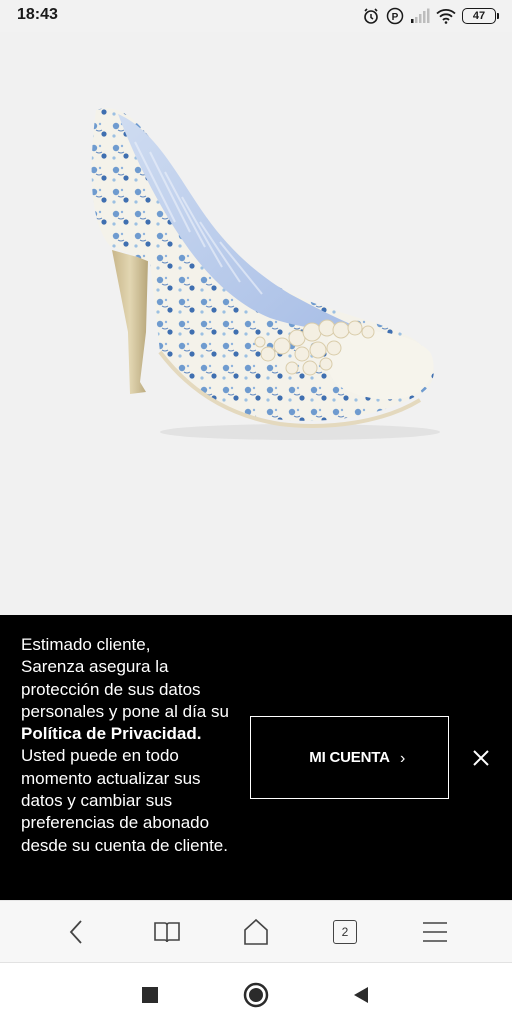  I want to click on browser-toolbar: 2, so click(256, 931).